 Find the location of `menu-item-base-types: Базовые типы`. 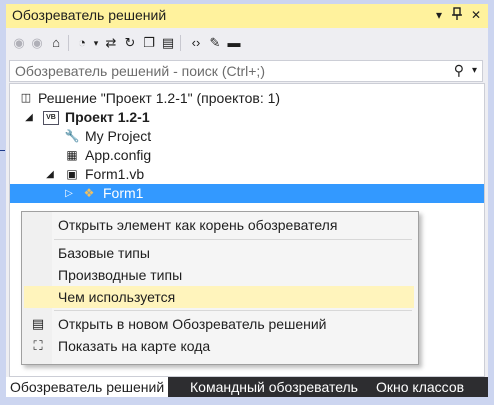

menu-item-base-types: Базовые типы is located at coordinates (219, 253).